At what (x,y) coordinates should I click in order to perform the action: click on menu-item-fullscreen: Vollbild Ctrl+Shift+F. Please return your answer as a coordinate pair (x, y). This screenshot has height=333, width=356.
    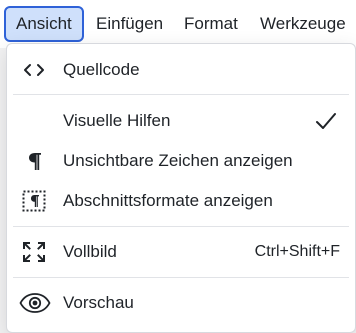
    Looking at the image, I should click on (181, 252).